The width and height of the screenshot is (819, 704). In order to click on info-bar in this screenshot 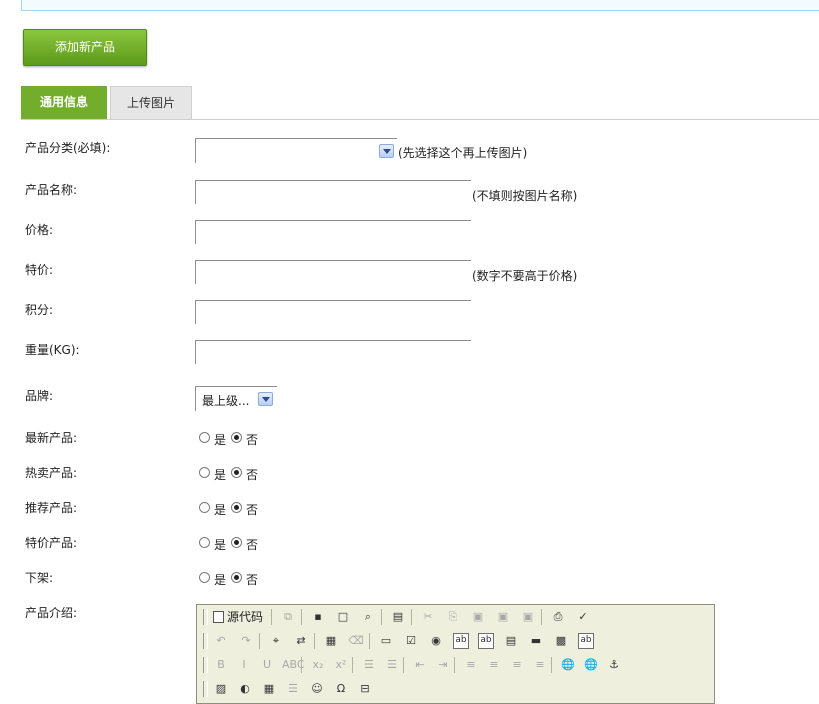, I will do `click(420, 5)`.